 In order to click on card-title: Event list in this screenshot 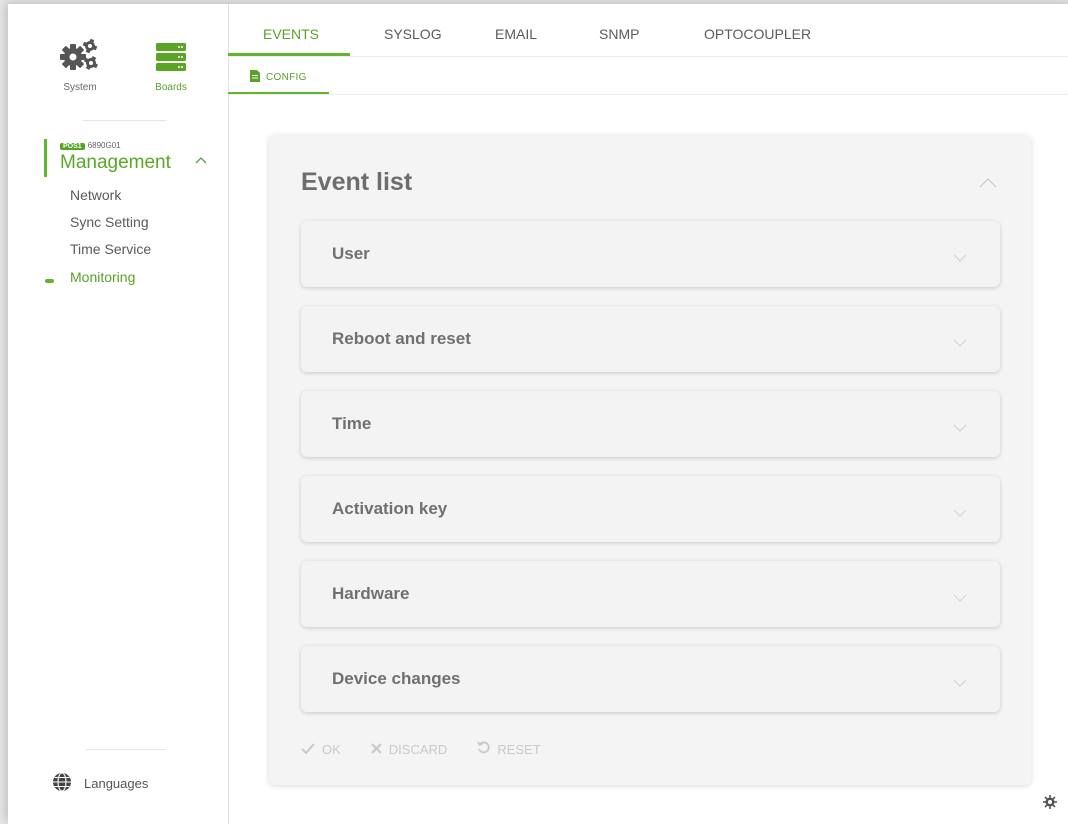, I will do `click(357, 182)`.